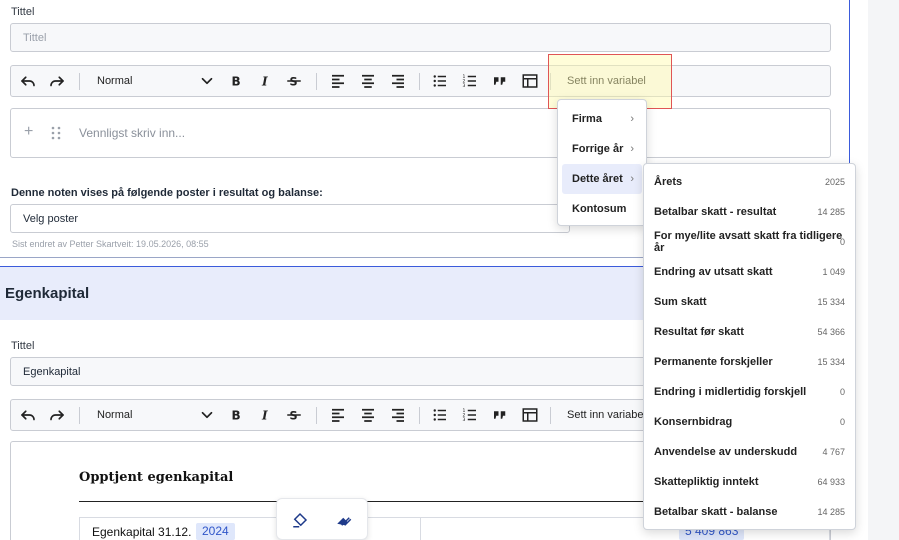 The width and height of the screenshot is (899, 540). Describe the element at coordinates (56, 135) in the screenshot. I see `drag-handle-icon` at that location.